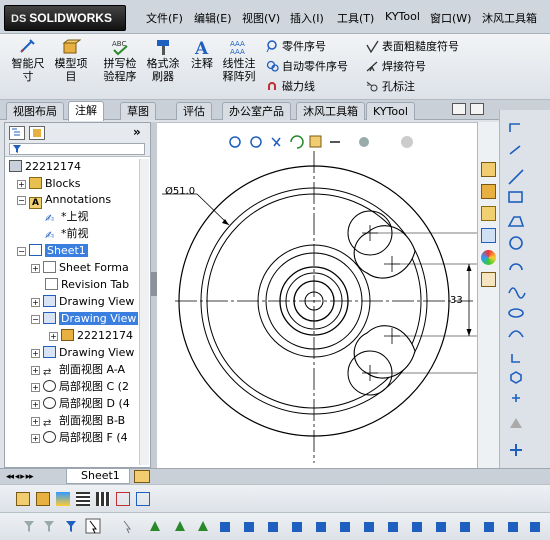  I want to click on tree-item-annotations: − A Annotations, so click(64, 200).